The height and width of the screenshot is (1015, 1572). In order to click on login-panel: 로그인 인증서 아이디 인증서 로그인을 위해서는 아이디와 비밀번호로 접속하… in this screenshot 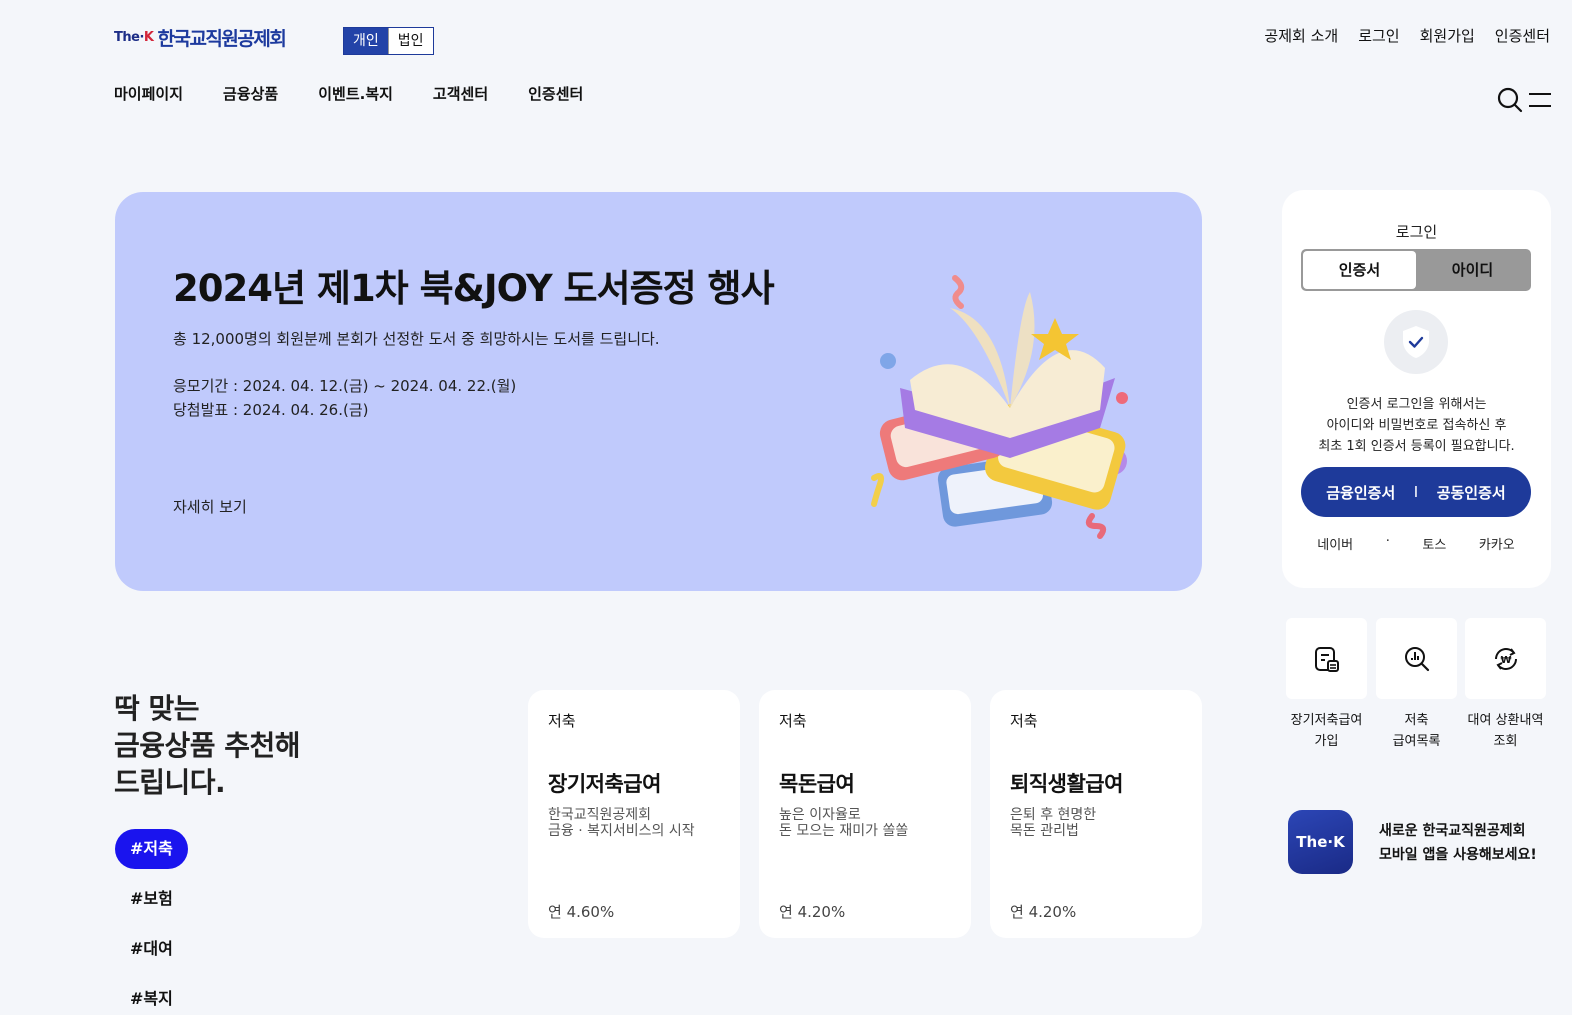, I will do `click(1416, 389)`.